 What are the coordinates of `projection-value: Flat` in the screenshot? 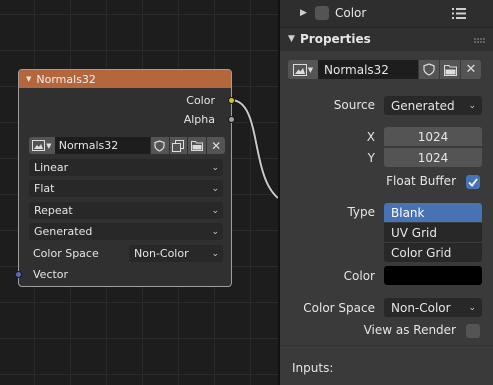 It's located at (44, 188).